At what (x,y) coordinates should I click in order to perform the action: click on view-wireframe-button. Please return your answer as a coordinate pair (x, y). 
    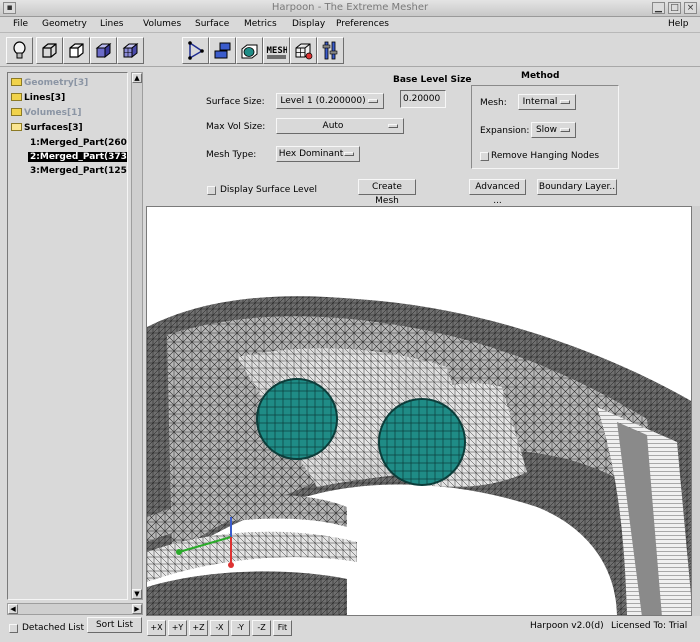
    Looking at the image, I should click on (49, 50).